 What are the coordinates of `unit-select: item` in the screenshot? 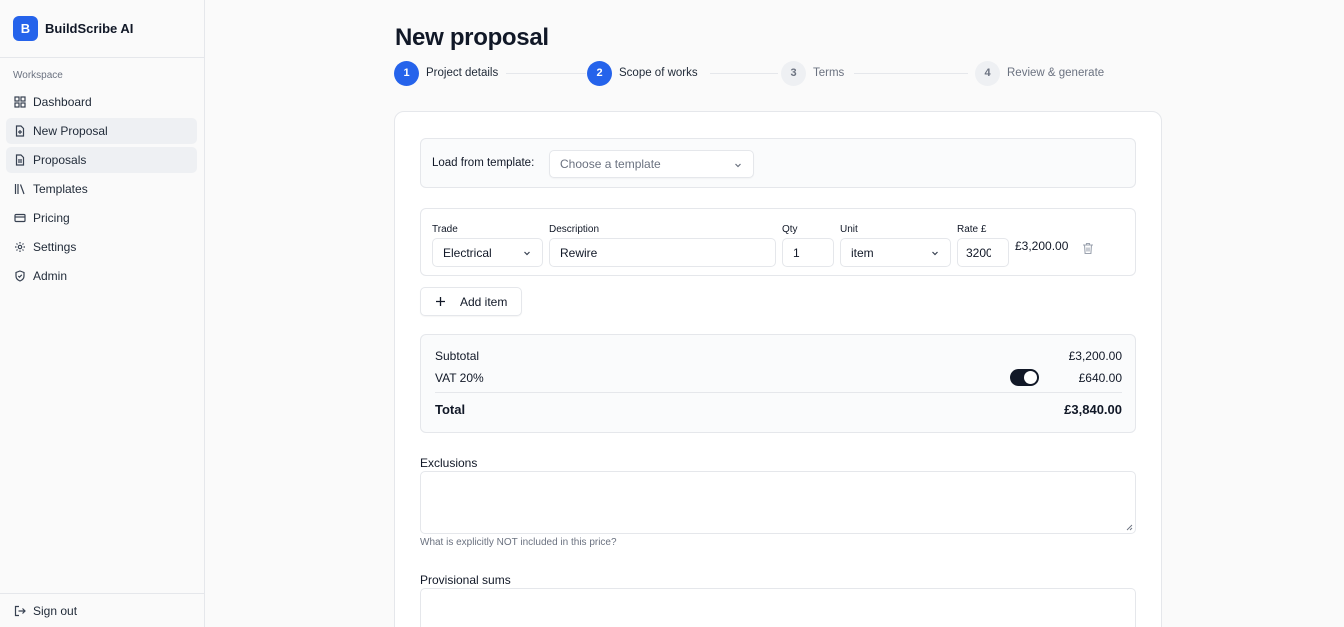 It's located at (895, 252).